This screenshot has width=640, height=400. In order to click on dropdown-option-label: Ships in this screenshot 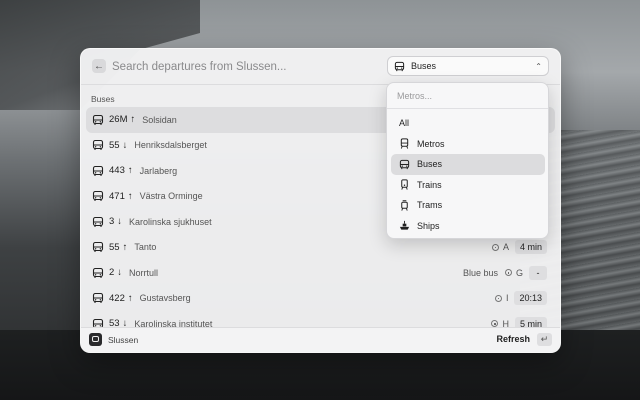, I will do `click(428, 225)`.